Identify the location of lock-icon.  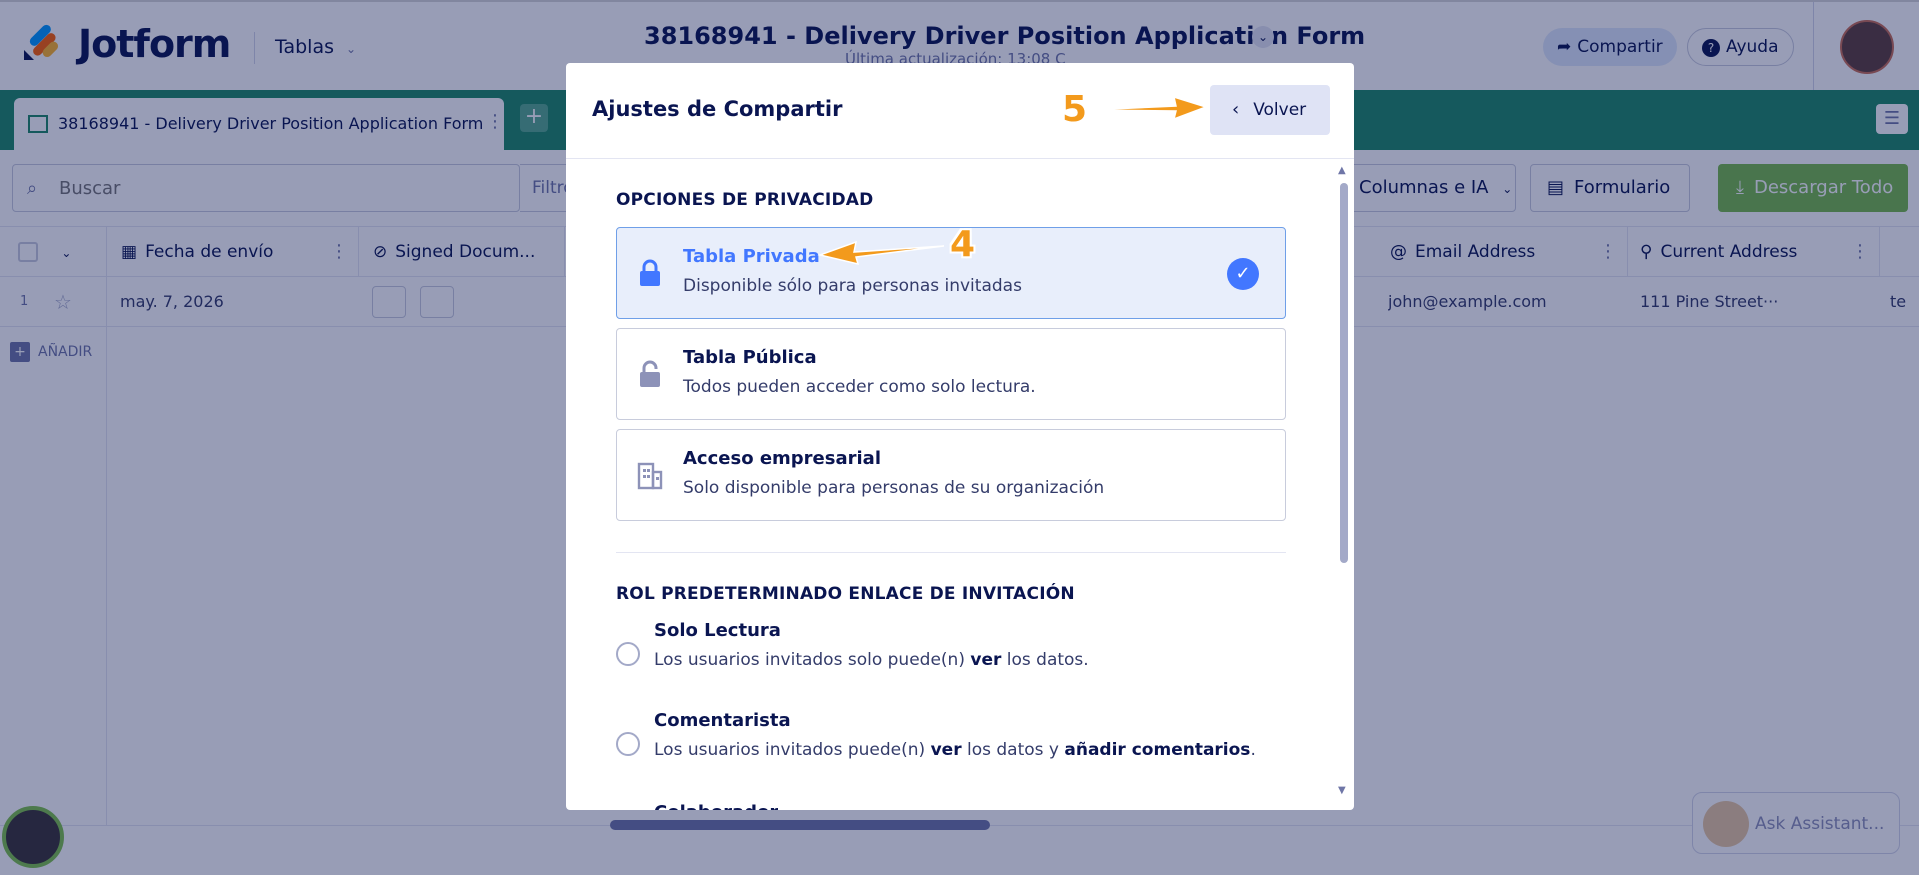
(650, 272).